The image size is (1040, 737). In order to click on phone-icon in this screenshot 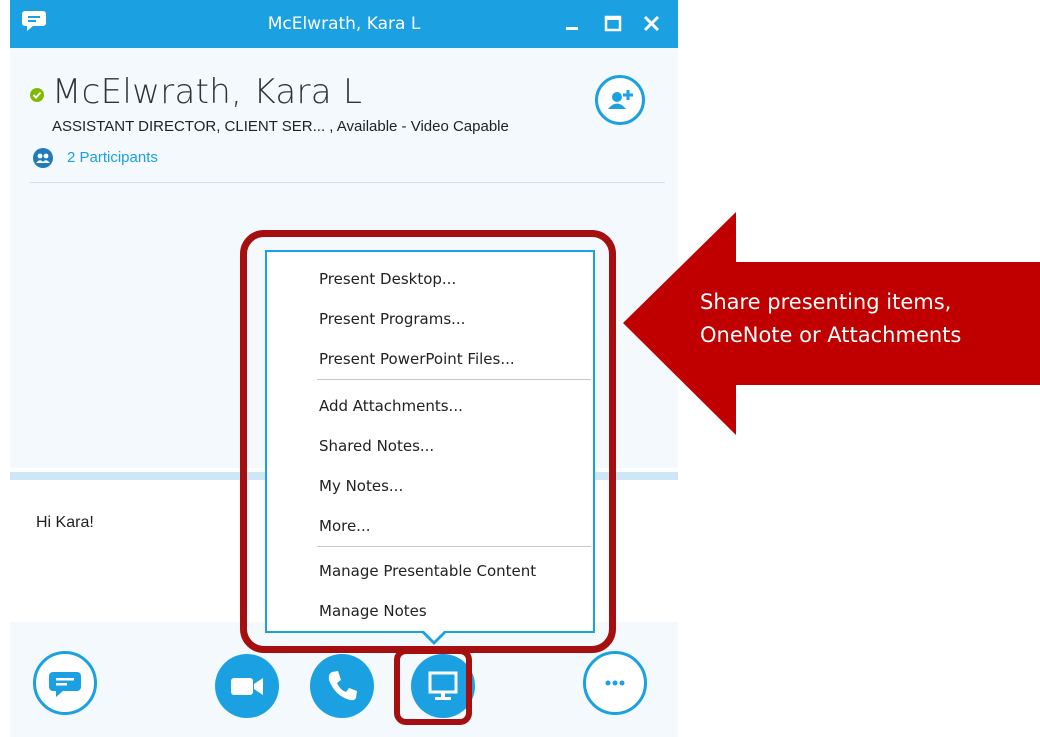, I will do `click(342, 686)`.